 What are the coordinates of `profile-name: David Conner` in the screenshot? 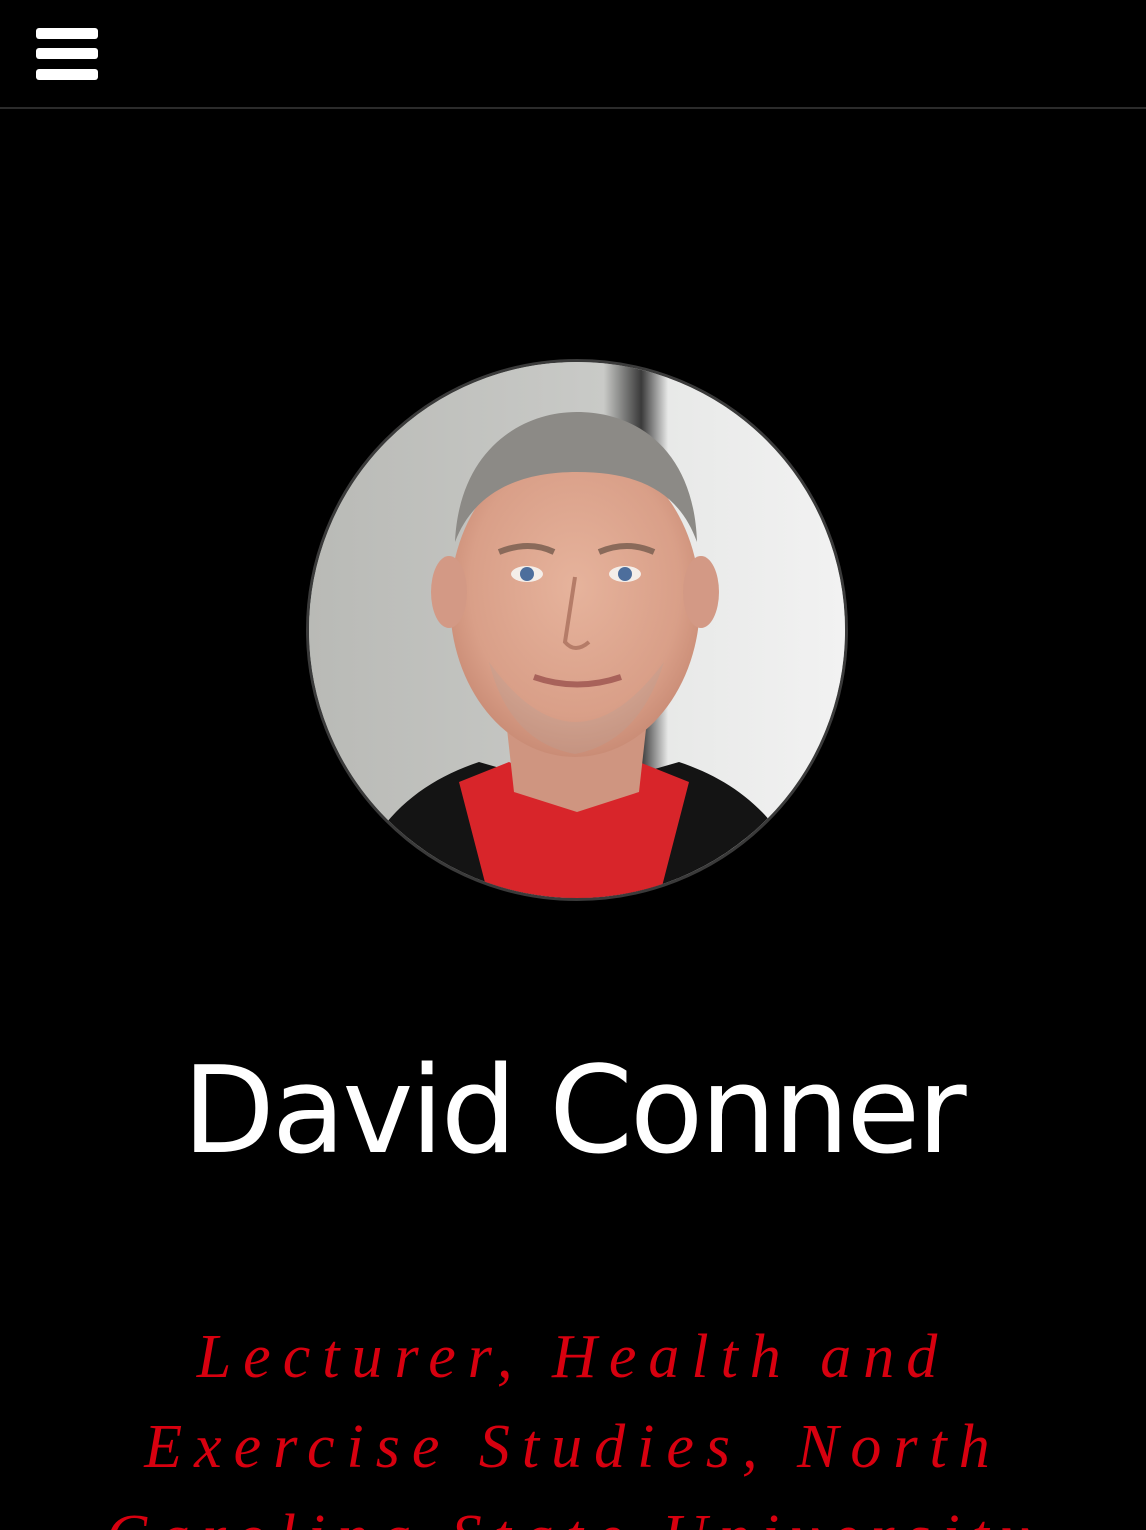 It's located at (574, 1111).